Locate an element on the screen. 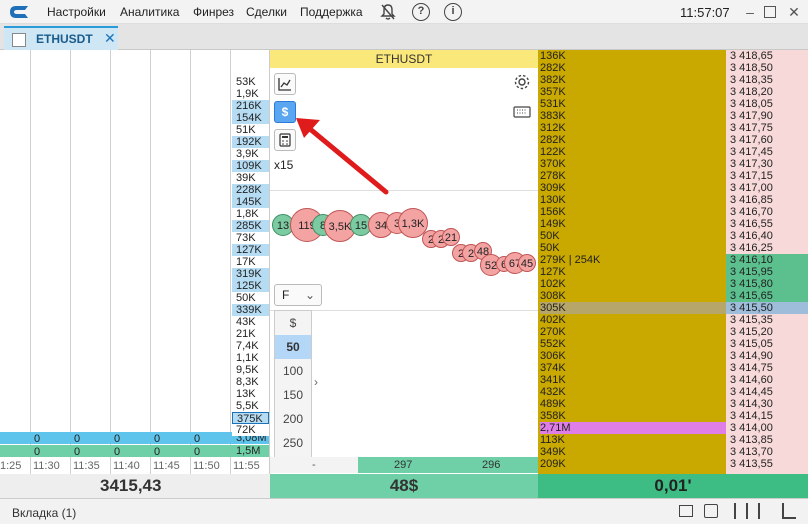 The width and height of the screenshot is (808, 524). orderbook-row: 149K is located at coordinates (553, 224).